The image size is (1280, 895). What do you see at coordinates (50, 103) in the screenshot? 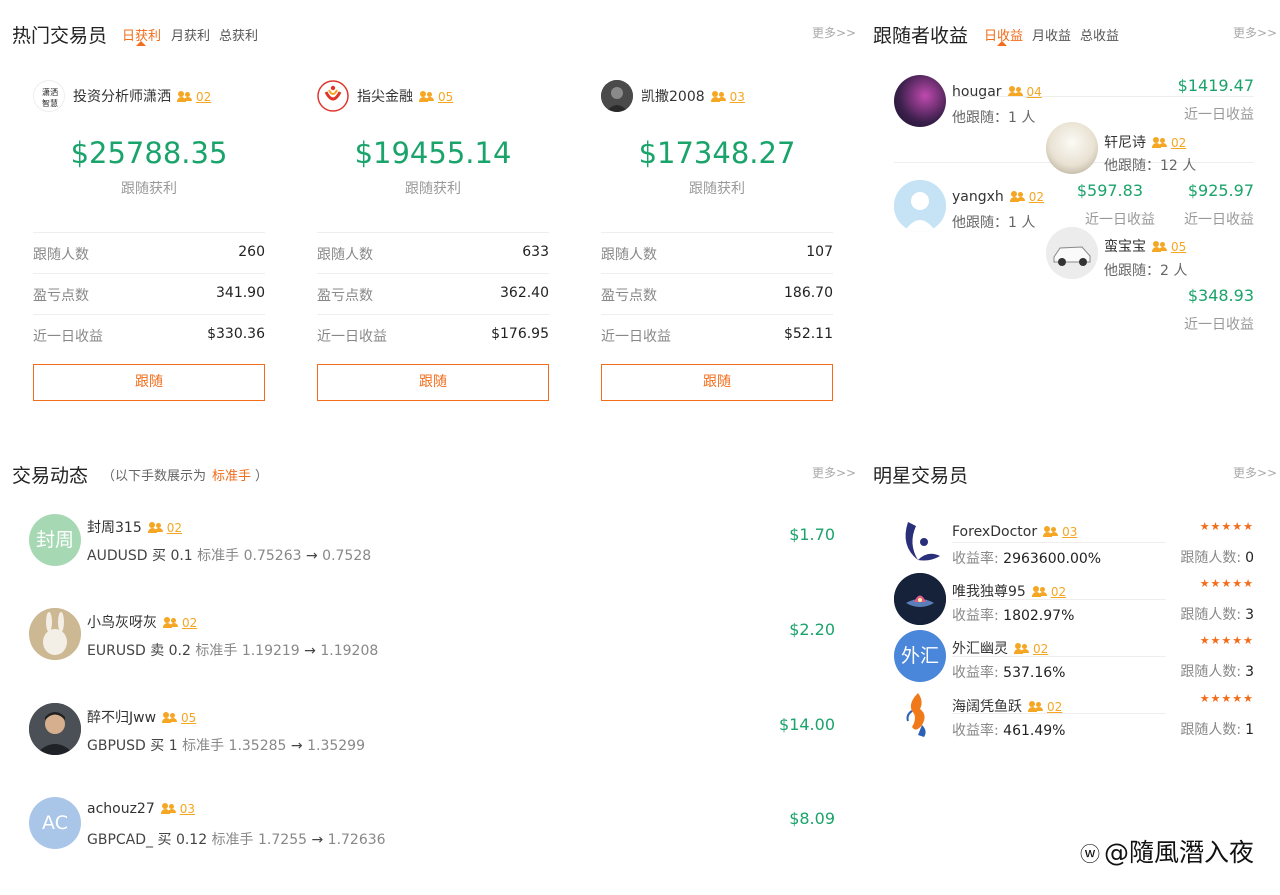
I see `svg-text: 智慧` at bounding box center [50, 103].